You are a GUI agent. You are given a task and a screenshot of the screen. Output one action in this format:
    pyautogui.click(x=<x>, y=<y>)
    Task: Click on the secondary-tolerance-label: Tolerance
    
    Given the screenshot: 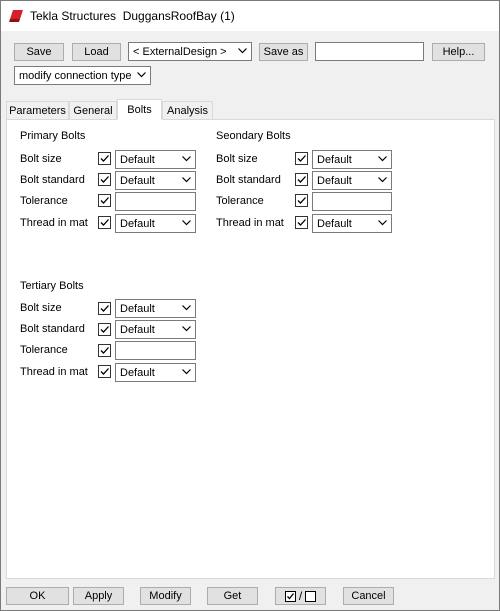 What is the action you would take?
    pyautogui.click(x=240, y=201)
    